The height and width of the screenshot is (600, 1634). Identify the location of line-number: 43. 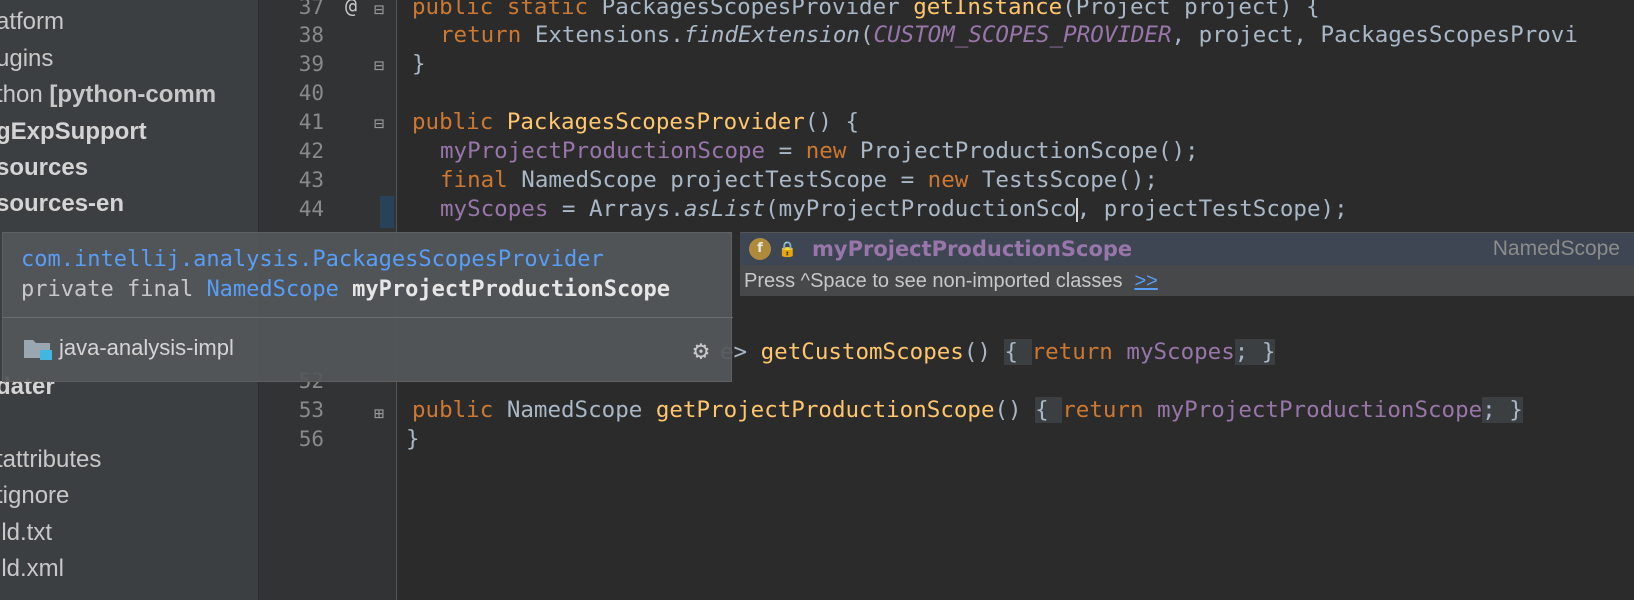
(311, 180).